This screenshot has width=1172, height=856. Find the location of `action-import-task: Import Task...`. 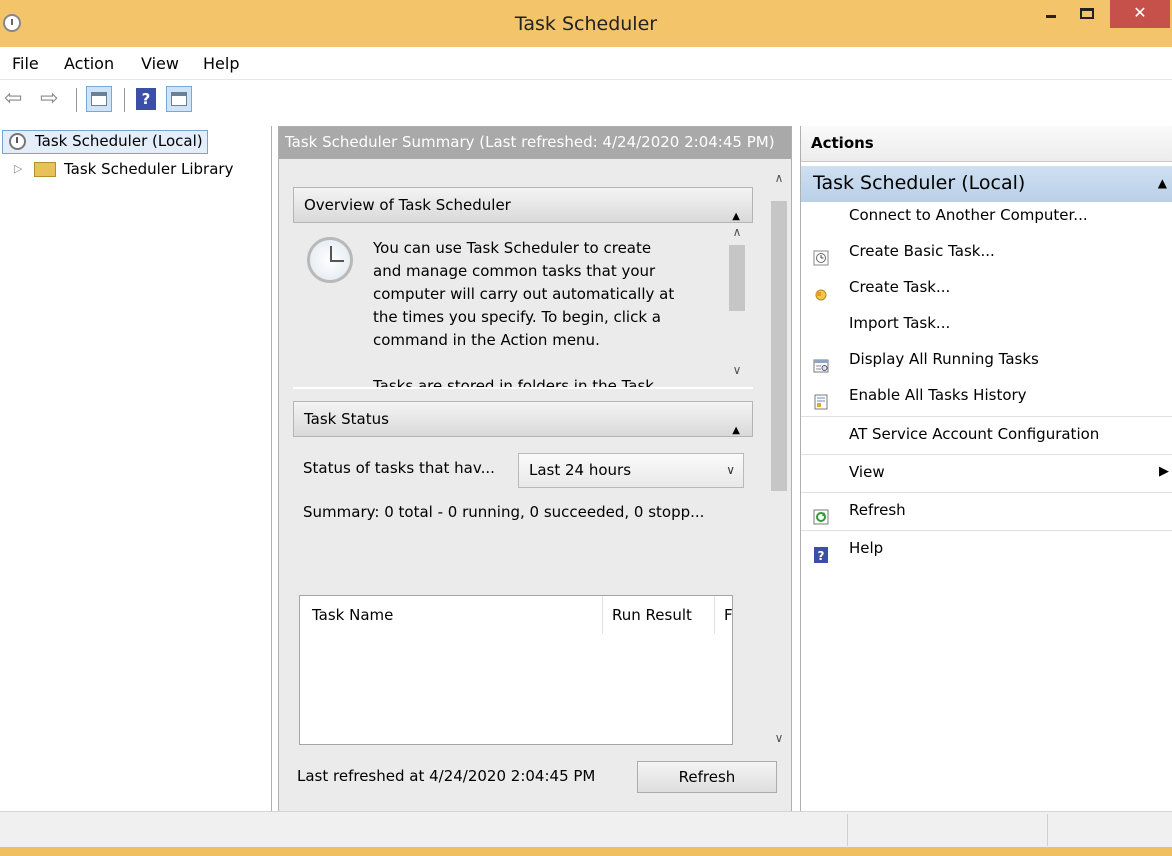

action-import-task: Import Task... is located at coordinates (986, 324).